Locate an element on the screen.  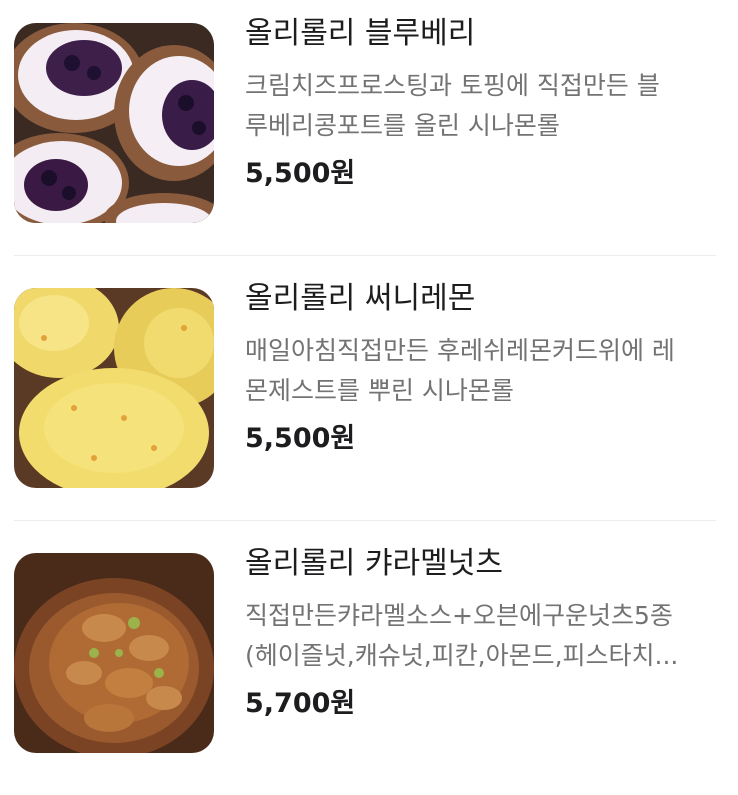
menu-item-name: 올리롤리 캬라멜넛츠 is located at coordinates (374, 563).